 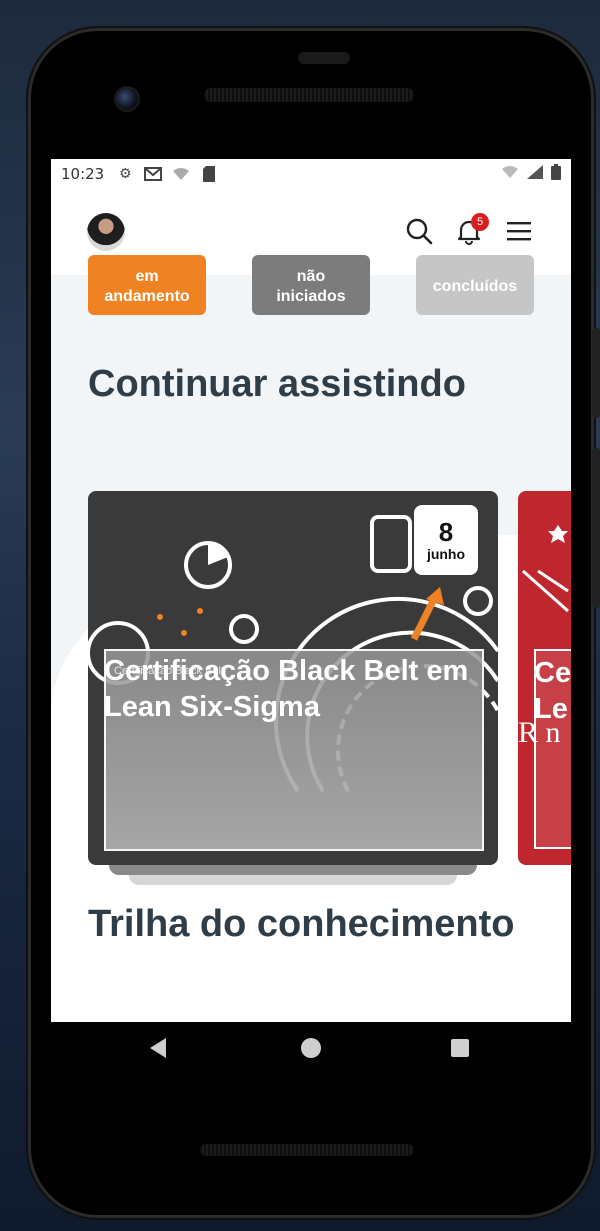 I want to click on filter-not-started: não iniciados, so click(x=311, y=285).